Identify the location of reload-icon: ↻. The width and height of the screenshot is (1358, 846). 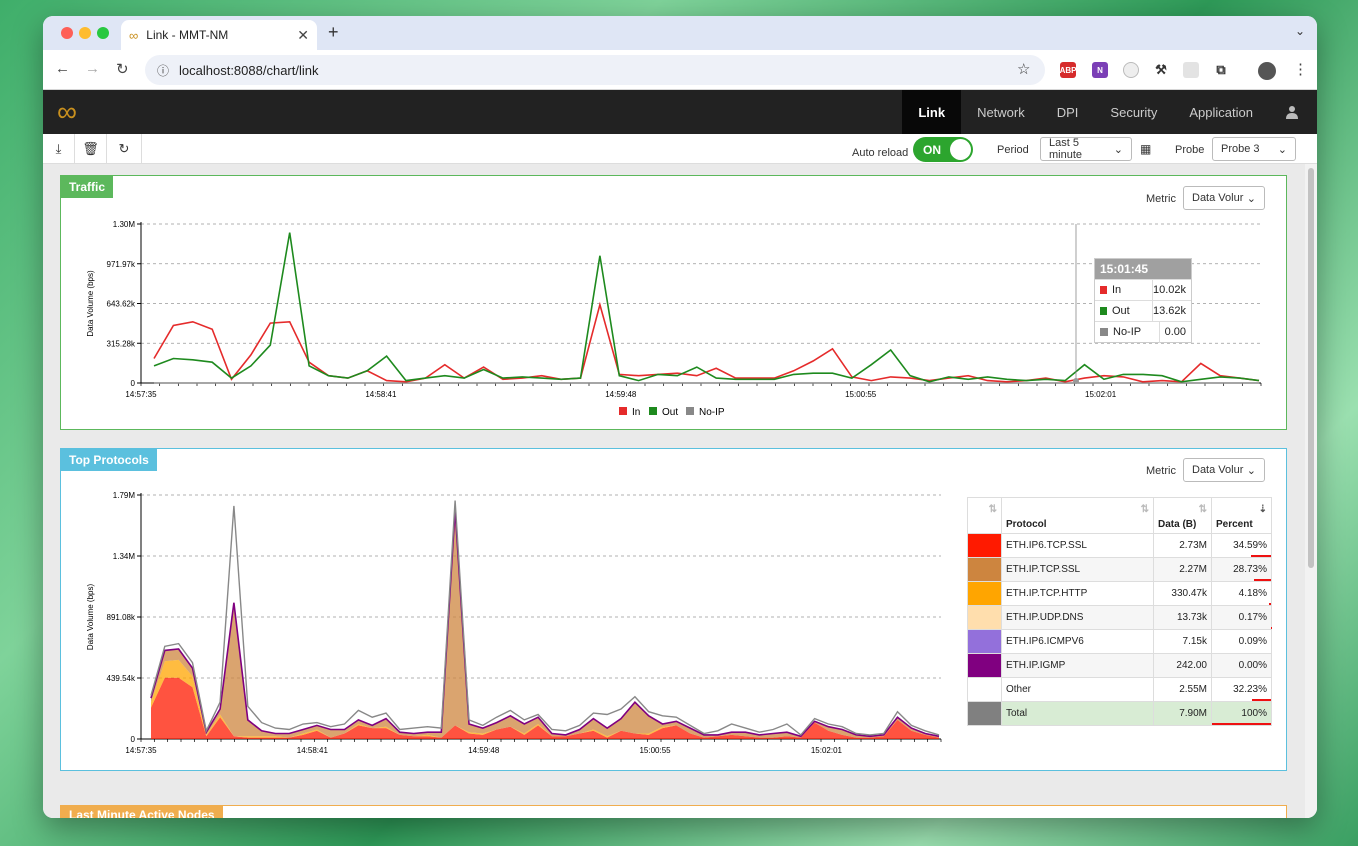
(122, 69).